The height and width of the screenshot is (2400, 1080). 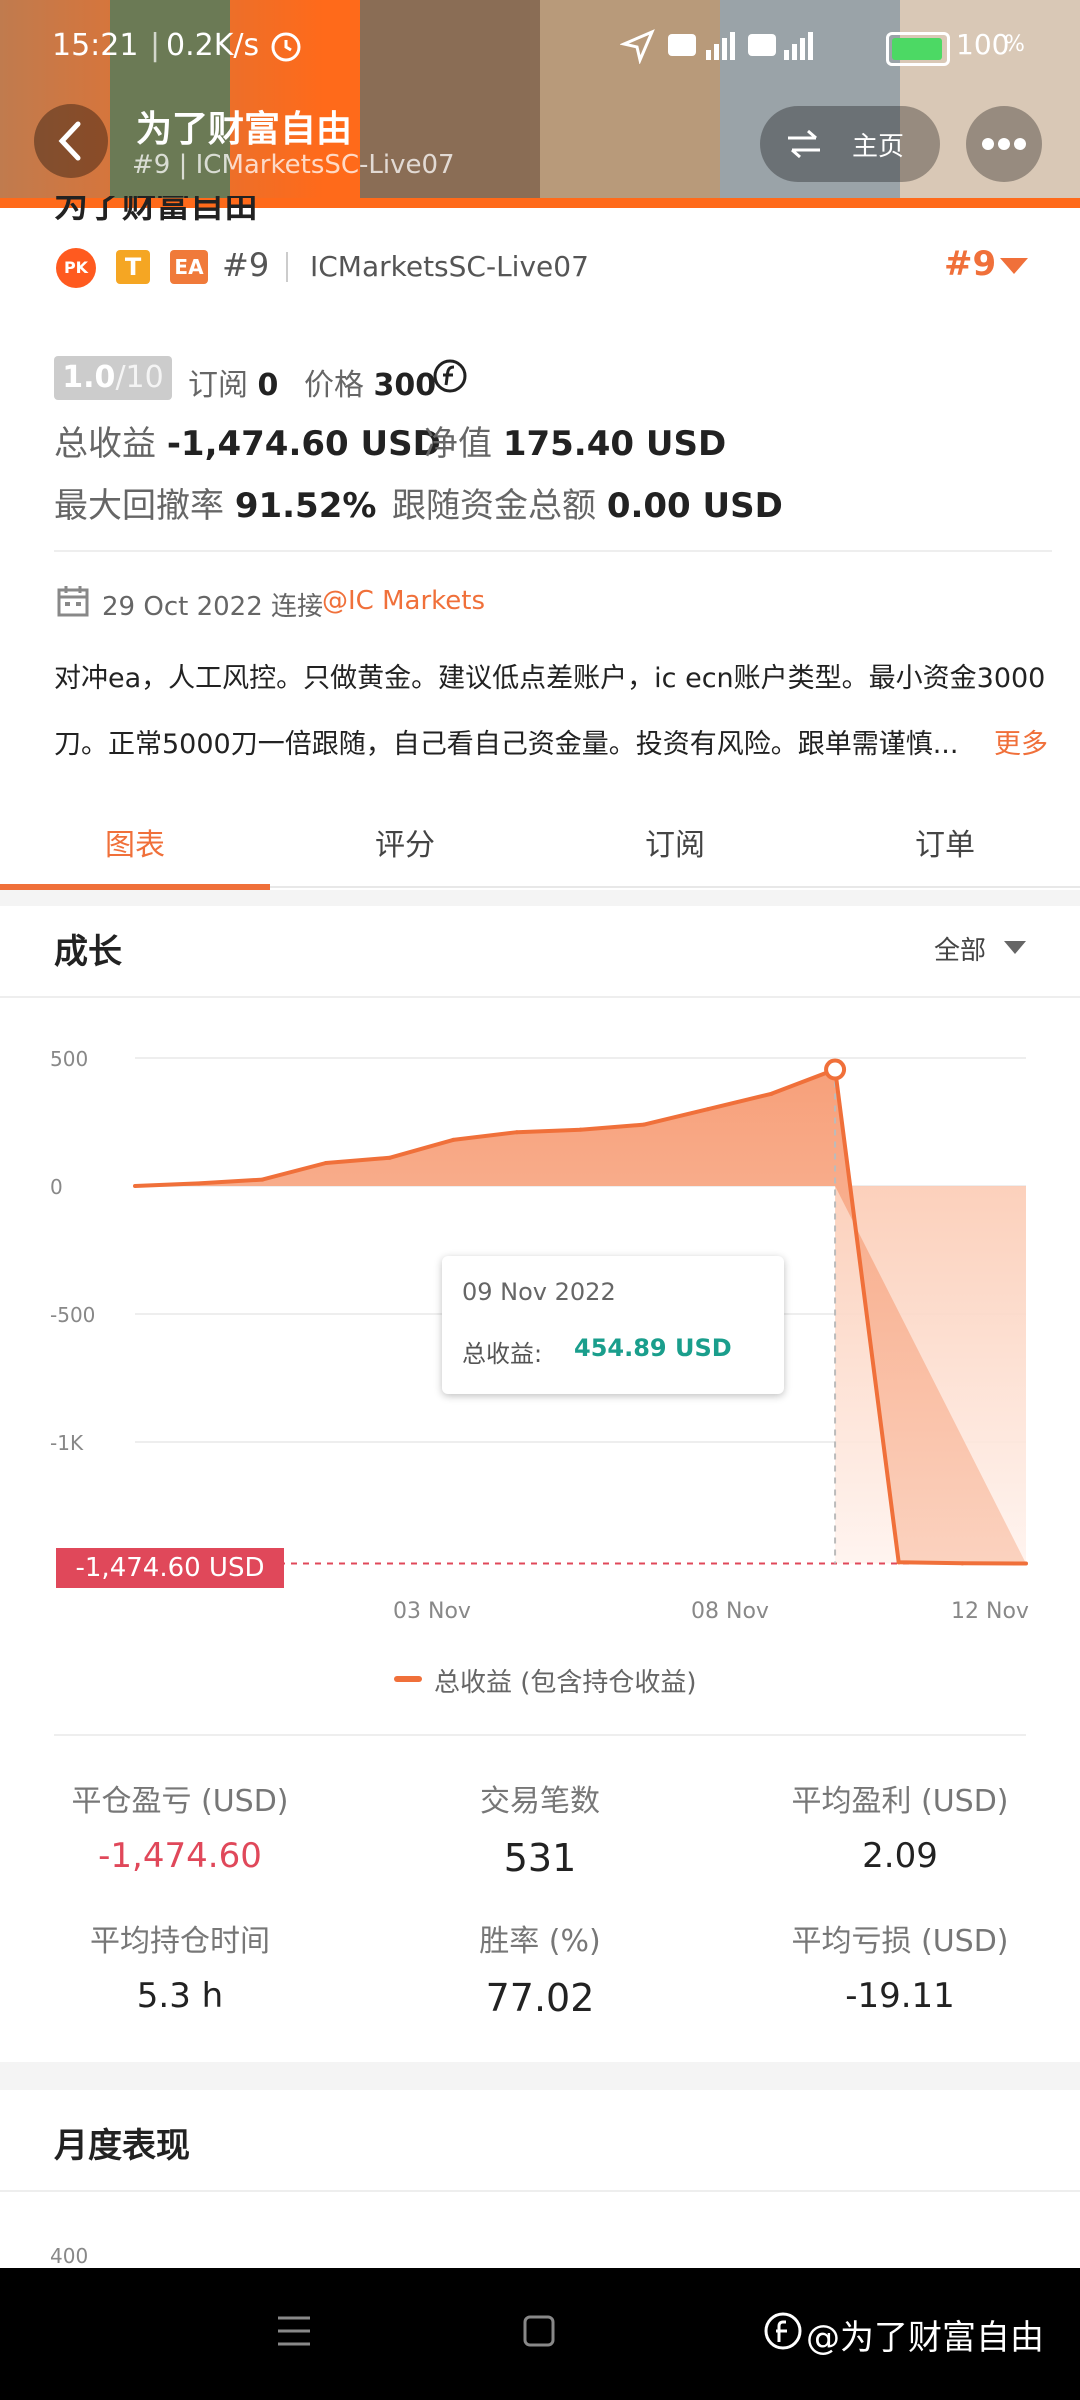 What do you see at coordinates (287, 267) in the screenshot?
I see `tag-divider` at bounding box center [287, 267].